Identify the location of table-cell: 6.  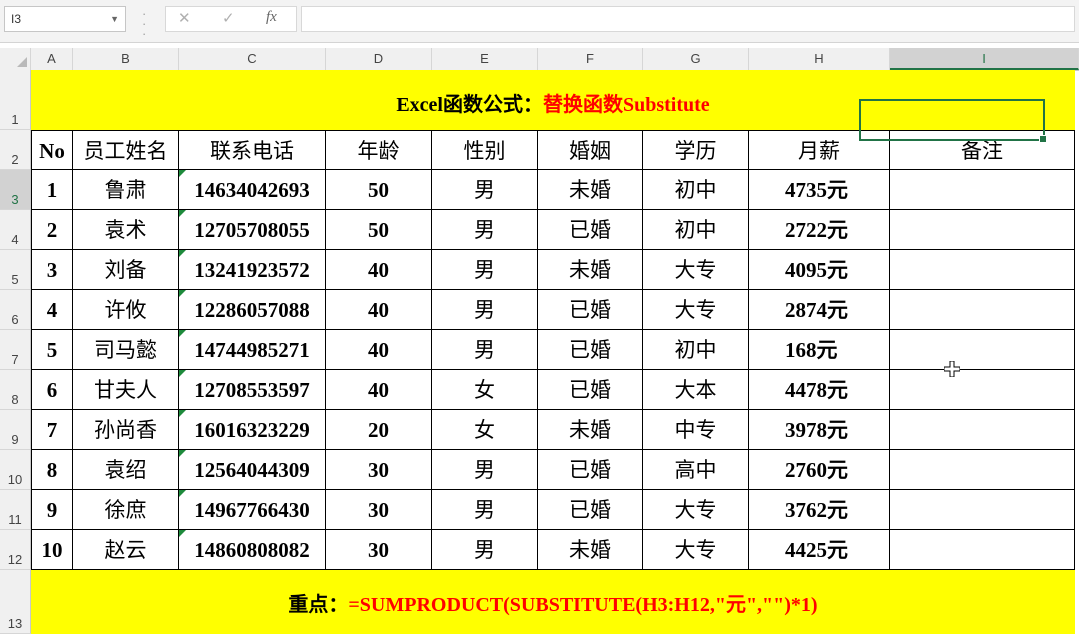
(52, 390).